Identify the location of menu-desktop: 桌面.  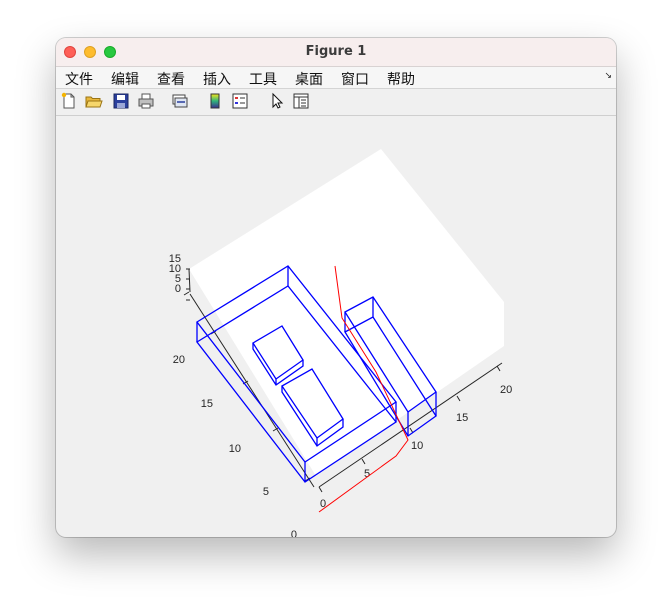
(309, 79).